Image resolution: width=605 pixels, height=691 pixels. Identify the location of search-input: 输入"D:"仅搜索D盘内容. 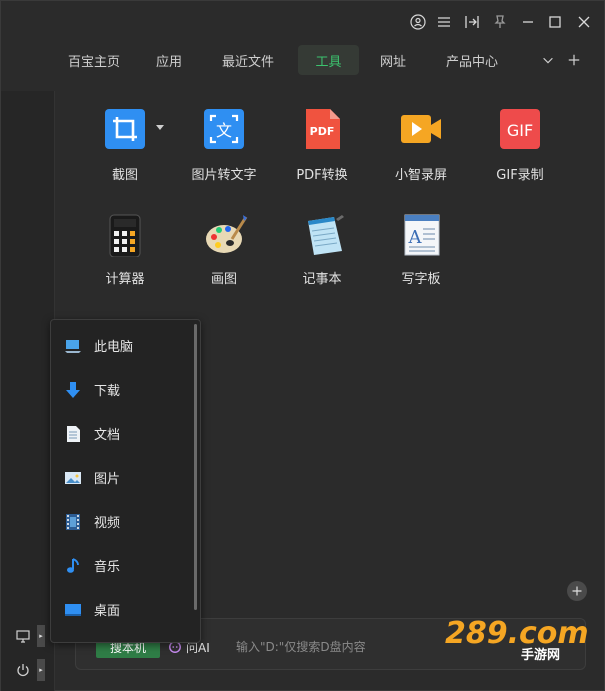
(301, 646).